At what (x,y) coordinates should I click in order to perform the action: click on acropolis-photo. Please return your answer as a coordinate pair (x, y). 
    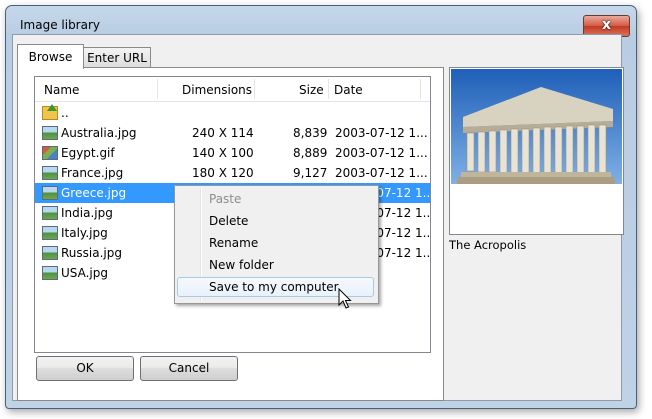
    Looking at the image, I should click on (536, 151).